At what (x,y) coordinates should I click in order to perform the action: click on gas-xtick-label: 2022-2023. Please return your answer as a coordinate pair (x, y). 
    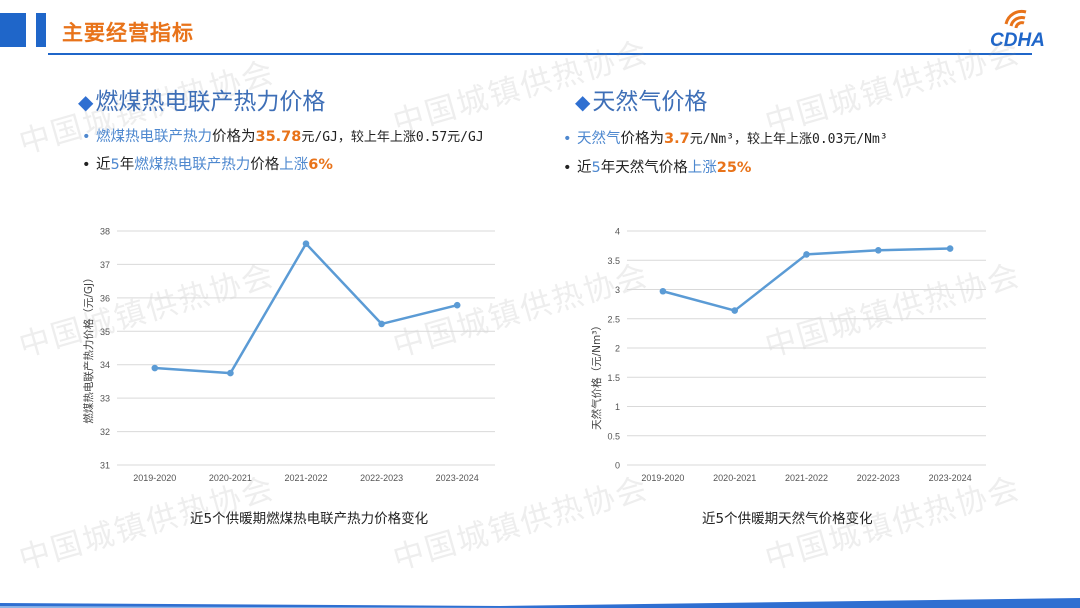
    Looking at the image, I should click on (878, 478).